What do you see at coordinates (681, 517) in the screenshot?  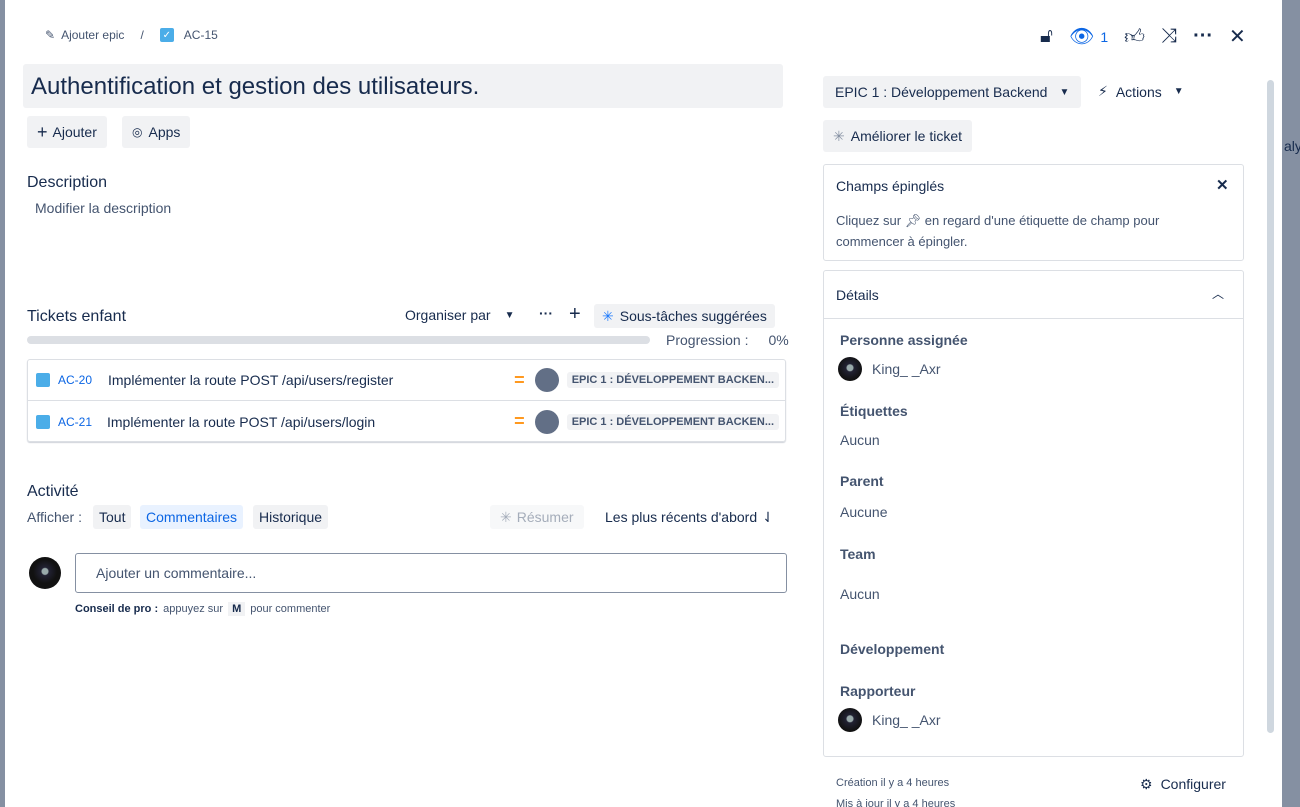 I see `sort-label: Les plus récents d'abord` at bounding box center [681, 517].